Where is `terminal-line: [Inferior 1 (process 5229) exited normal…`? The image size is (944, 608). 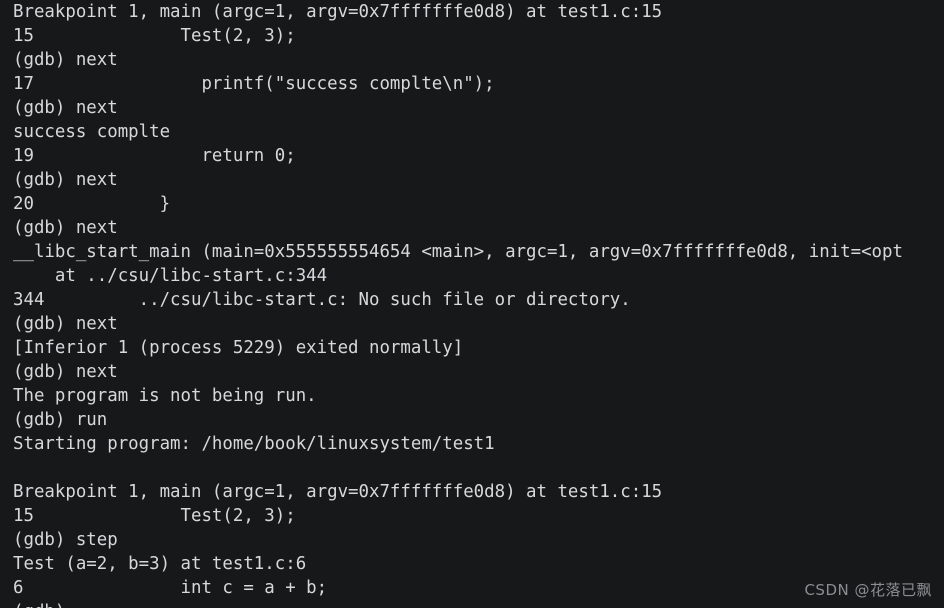
terminal-line: [Inferior 1 (process 5229) exited normal… is located at coordinates (238, 348).